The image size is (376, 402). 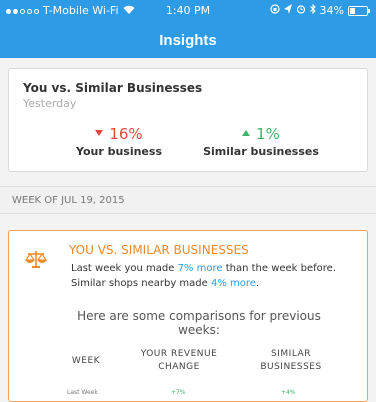 I want to click on row-revenue-change: +7%, so click(x=178, y=392).